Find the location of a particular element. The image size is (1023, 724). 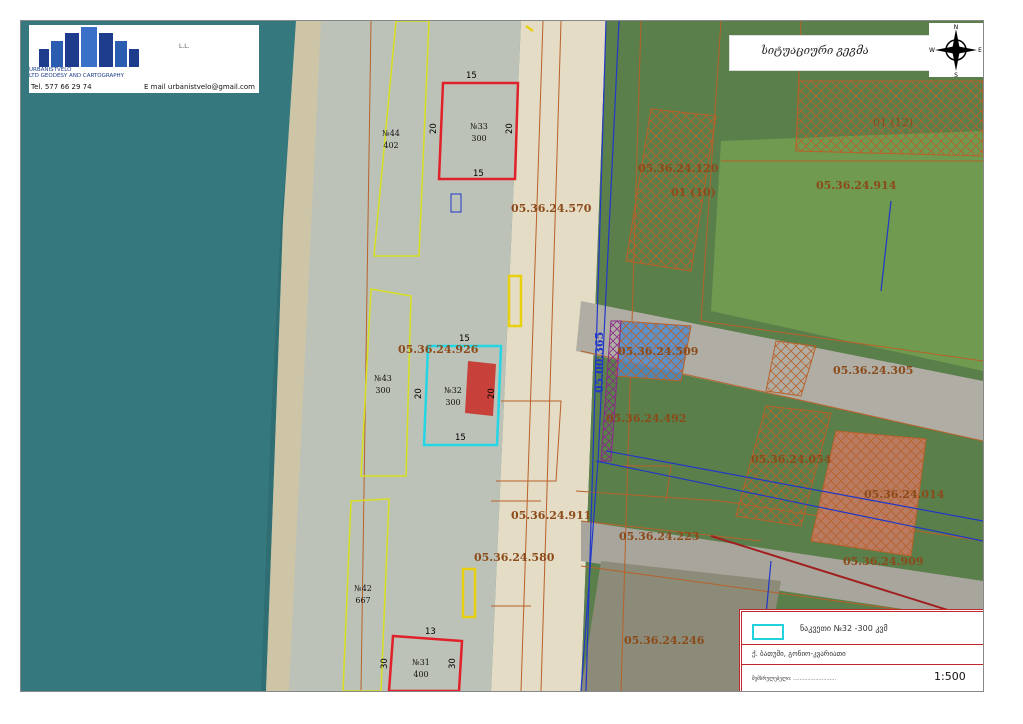

parcel-33-number: №33 is located at coordinates (479, 126).